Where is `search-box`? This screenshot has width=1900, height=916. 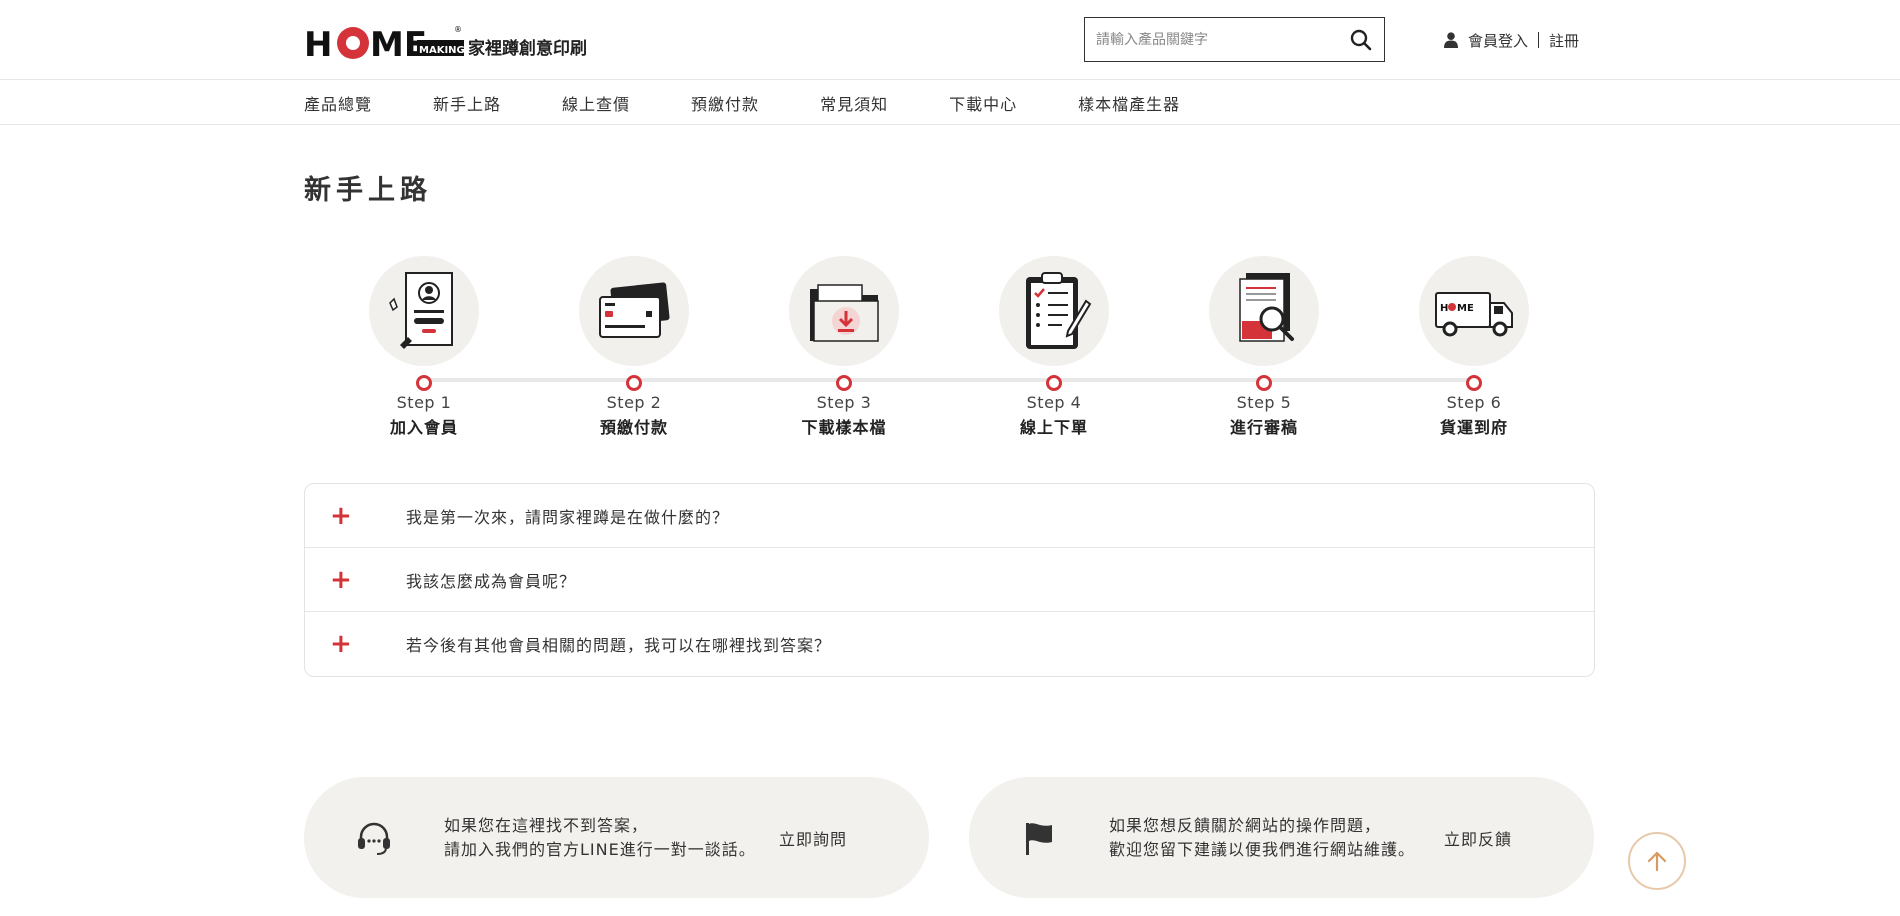 search-box is located at coordinates (1234, 39).